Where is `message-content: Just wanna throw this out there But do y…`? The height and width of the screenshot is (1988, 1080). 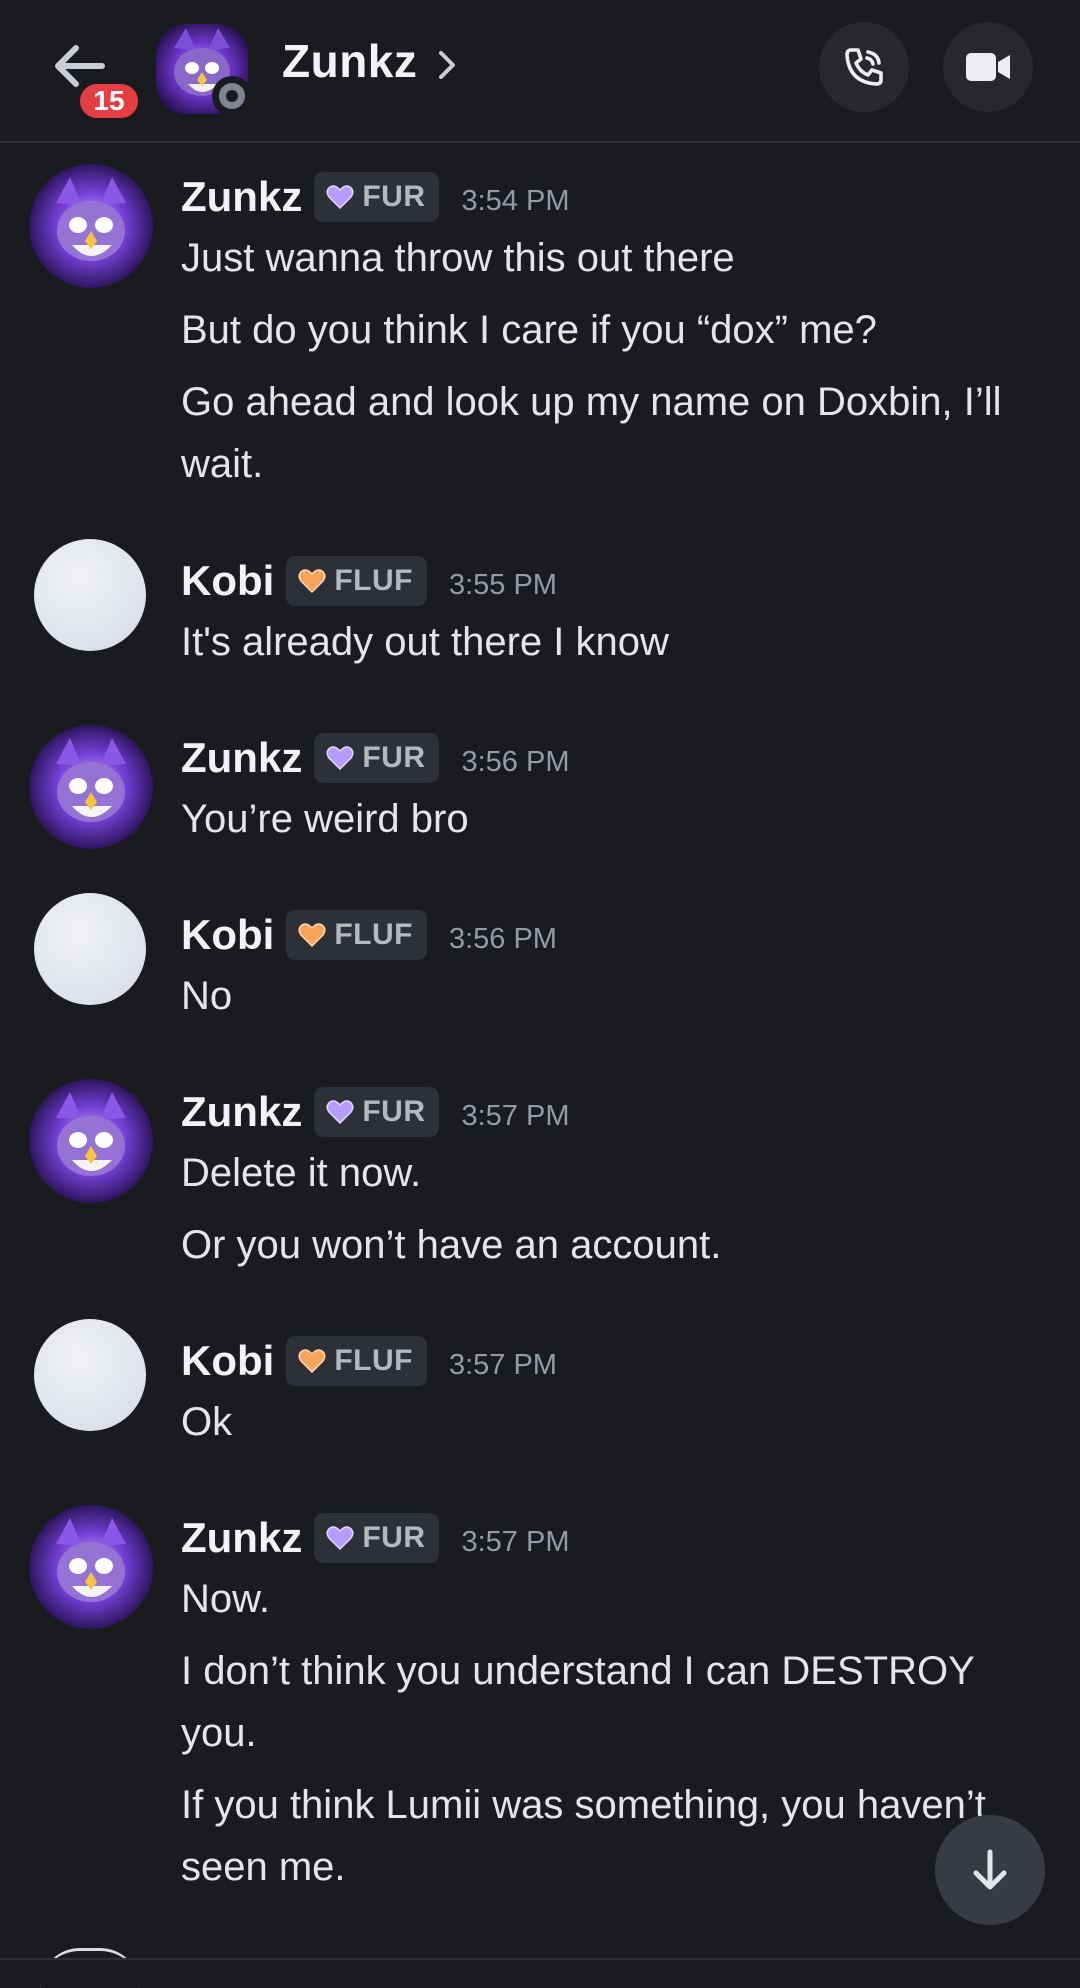 message-content: Just wanna throw this out there But do y… is located at coordinates (611, 366).